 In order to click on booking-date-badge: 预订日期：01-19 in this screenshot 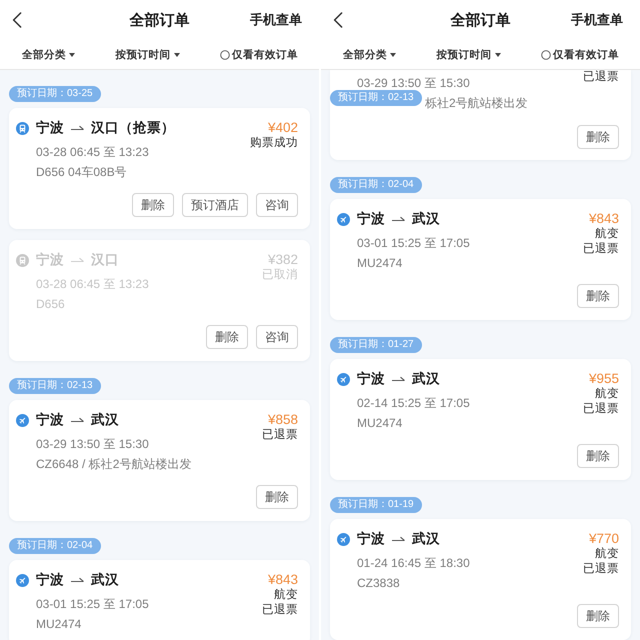, I will do `click(376, 505)`.